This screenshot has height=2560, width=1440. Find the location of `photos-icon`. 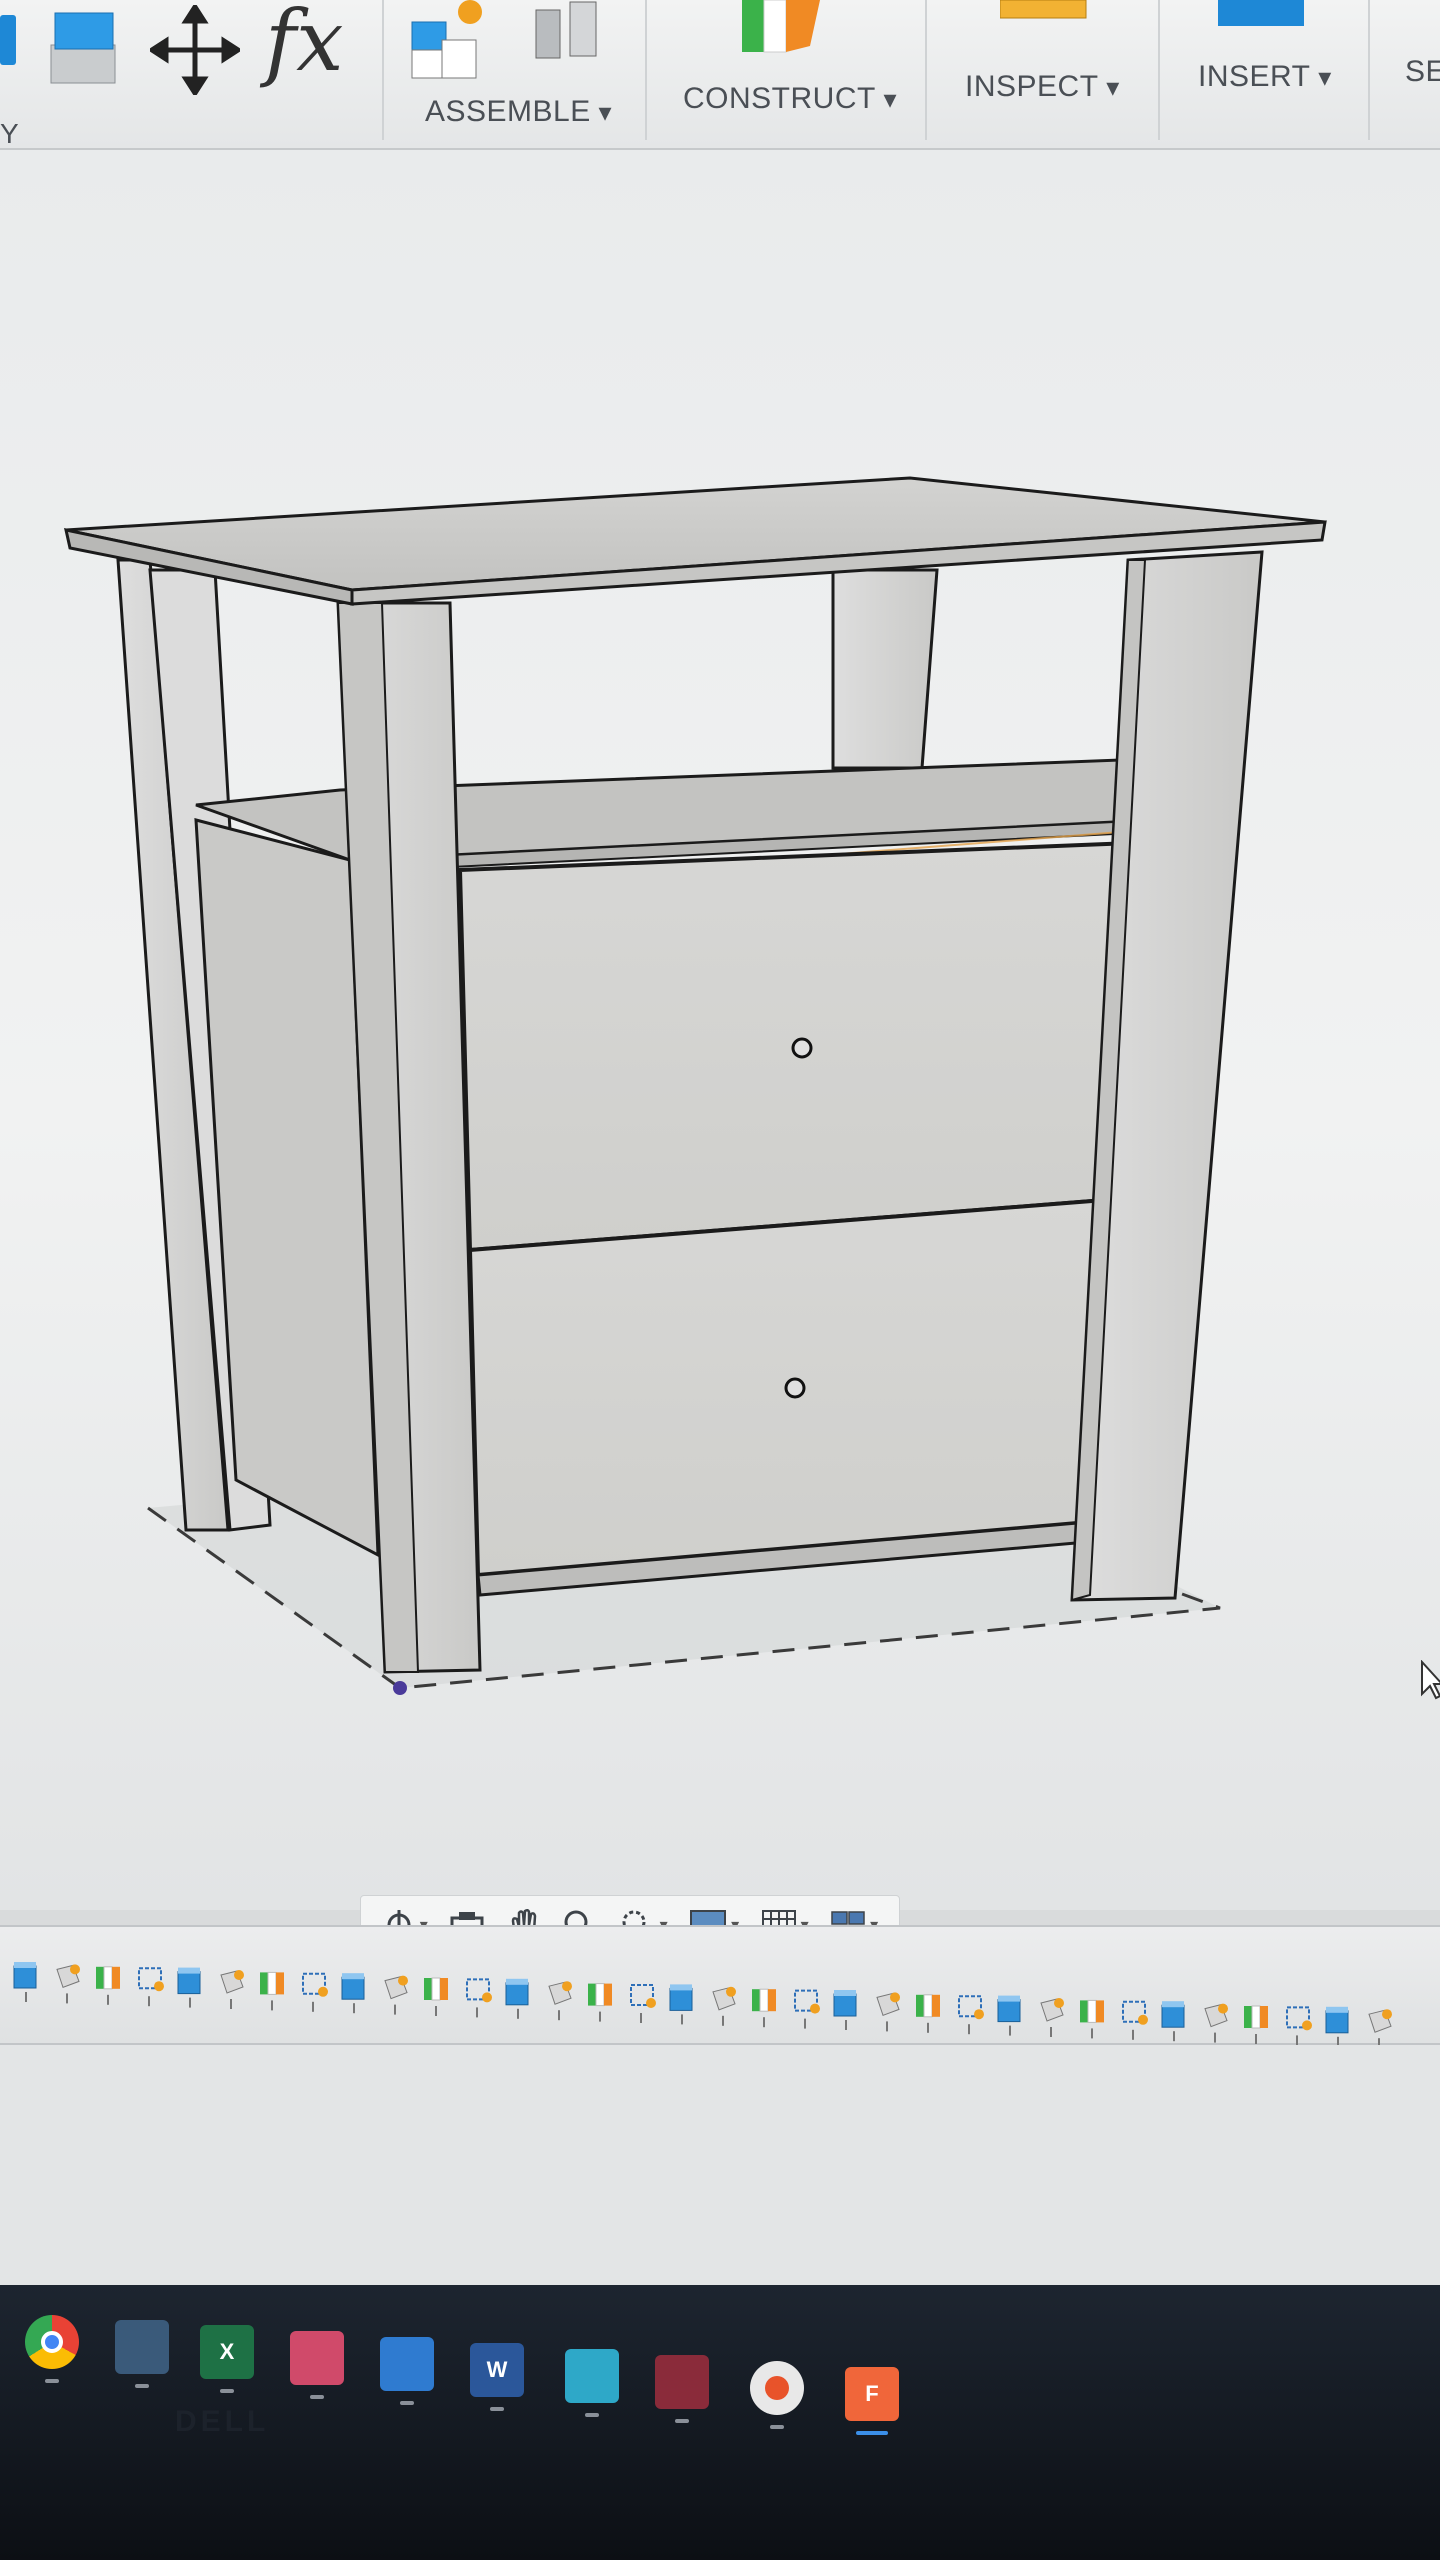

photos-icon is located at coordinates (407, 2364).